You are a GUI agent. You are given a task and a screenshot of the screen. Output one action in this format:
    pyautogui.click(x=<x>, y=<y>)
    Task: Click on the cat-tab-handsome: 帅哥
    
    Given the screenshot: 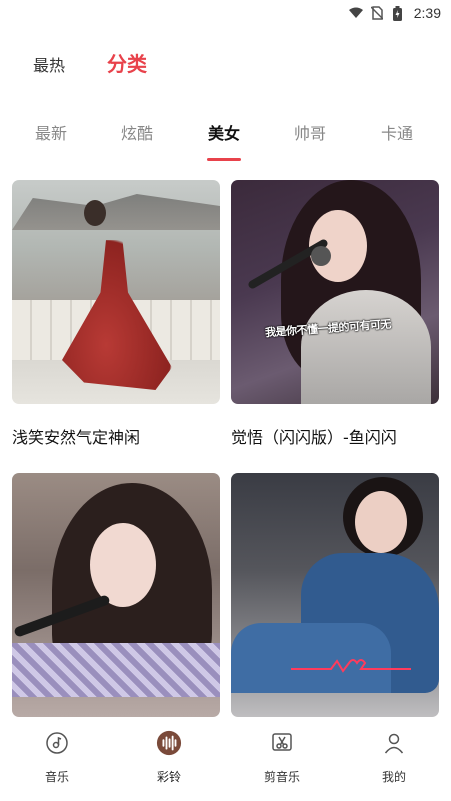 What is the action you would take?
    pyautogui.click(x=310, y=132)
    